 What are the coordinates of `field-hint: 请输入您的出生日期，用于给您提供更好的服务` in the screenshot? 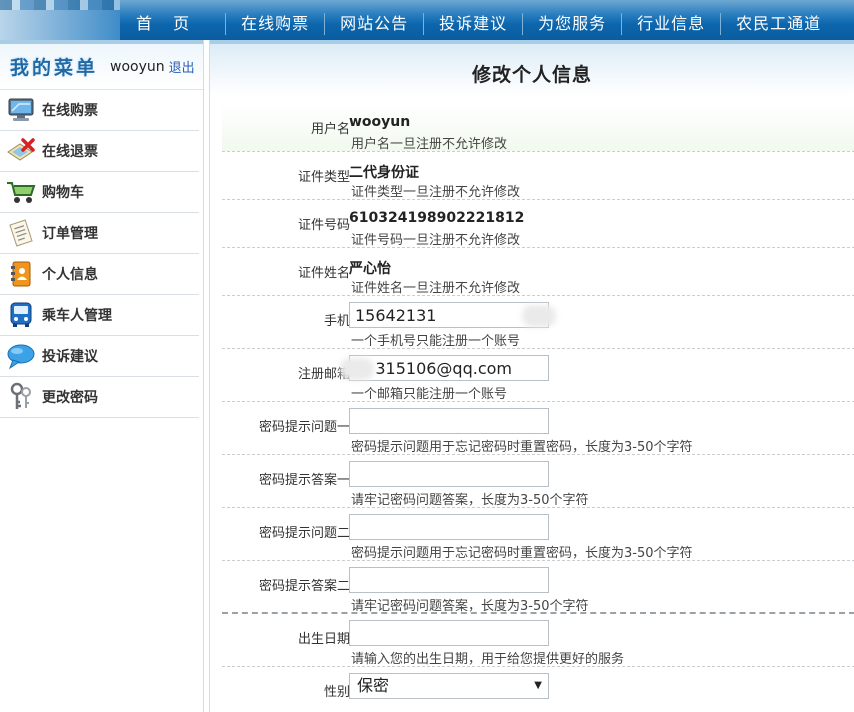 It's located at (488, 659).